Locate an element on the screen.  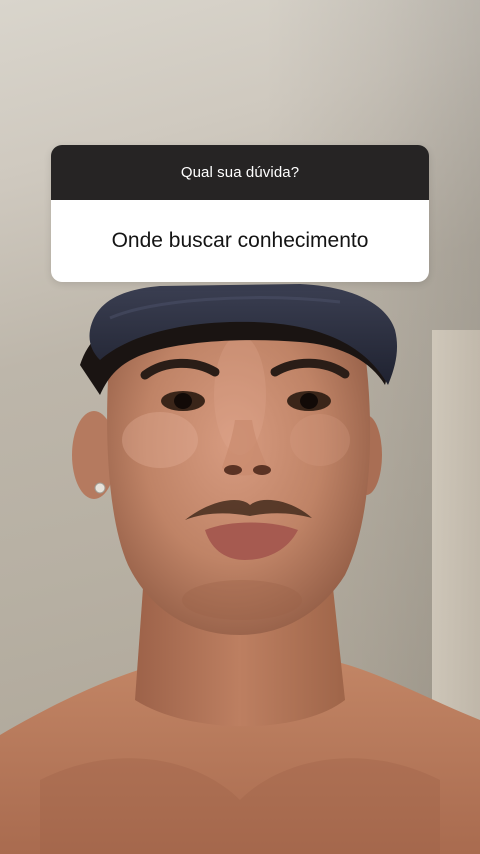
question-sticker-prompt: Qual sua dúvida? is located at coordinates (240, 172).